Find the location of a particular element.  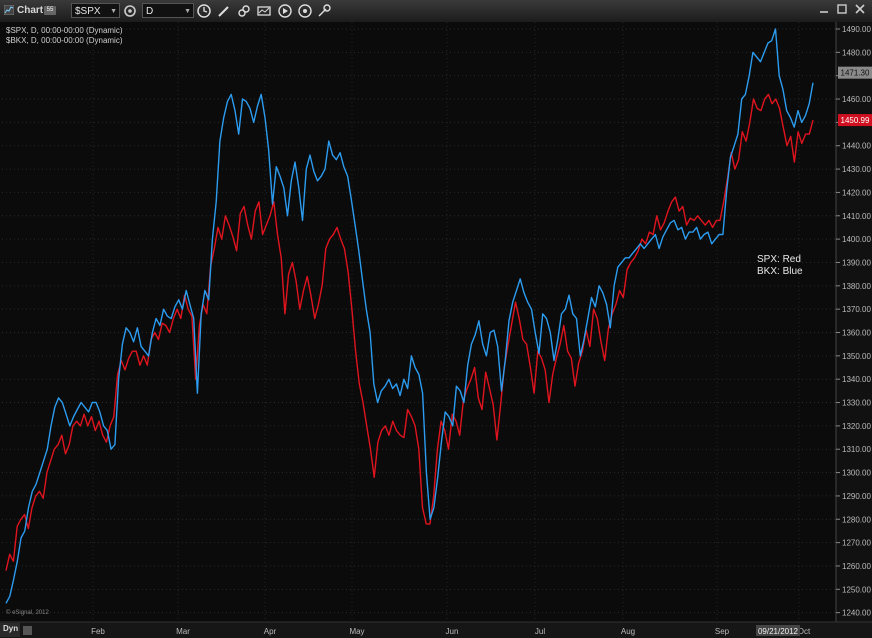

interval-input: D ▼ is located at coordinates (168, 10).